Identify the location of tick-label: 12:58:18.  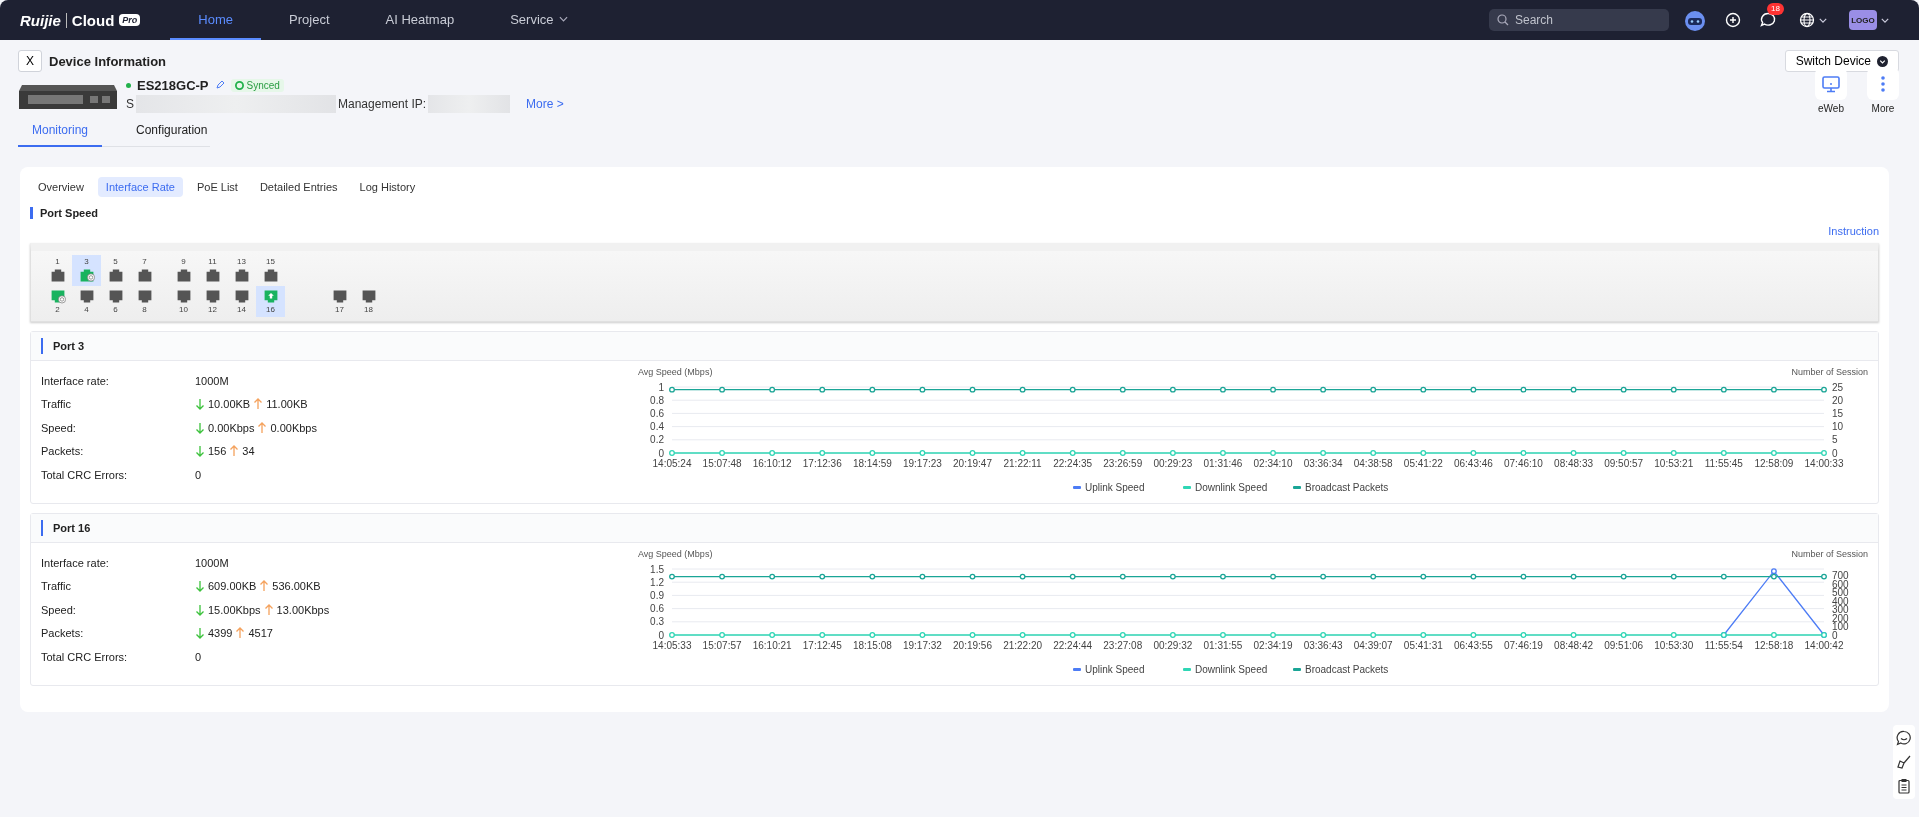
(1774, 645).